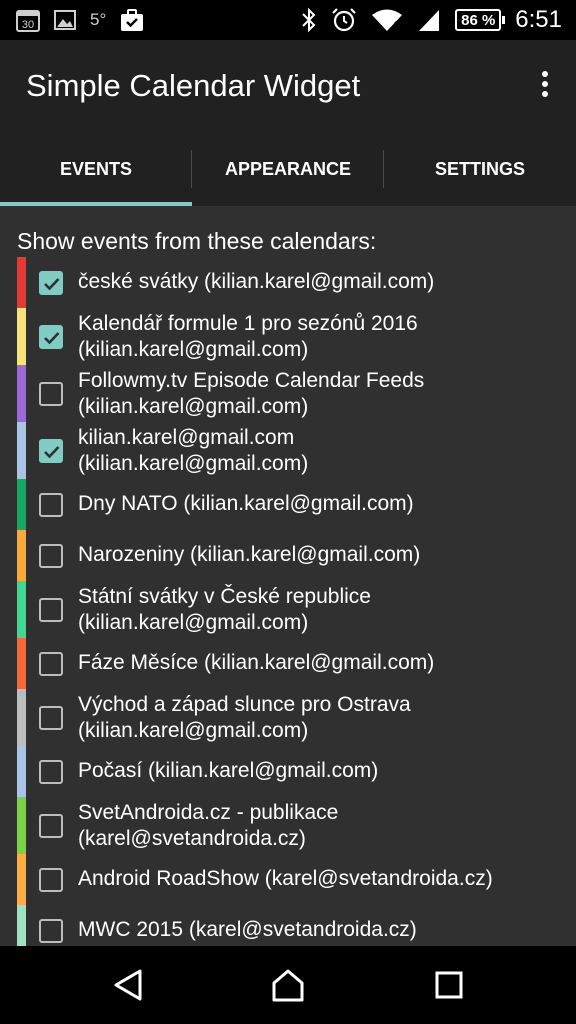 This screenshot has height=1024, width=576. I want to click on calendar-label: MWC 2015 (karel@svetandroida.cz), so click(322, 930).